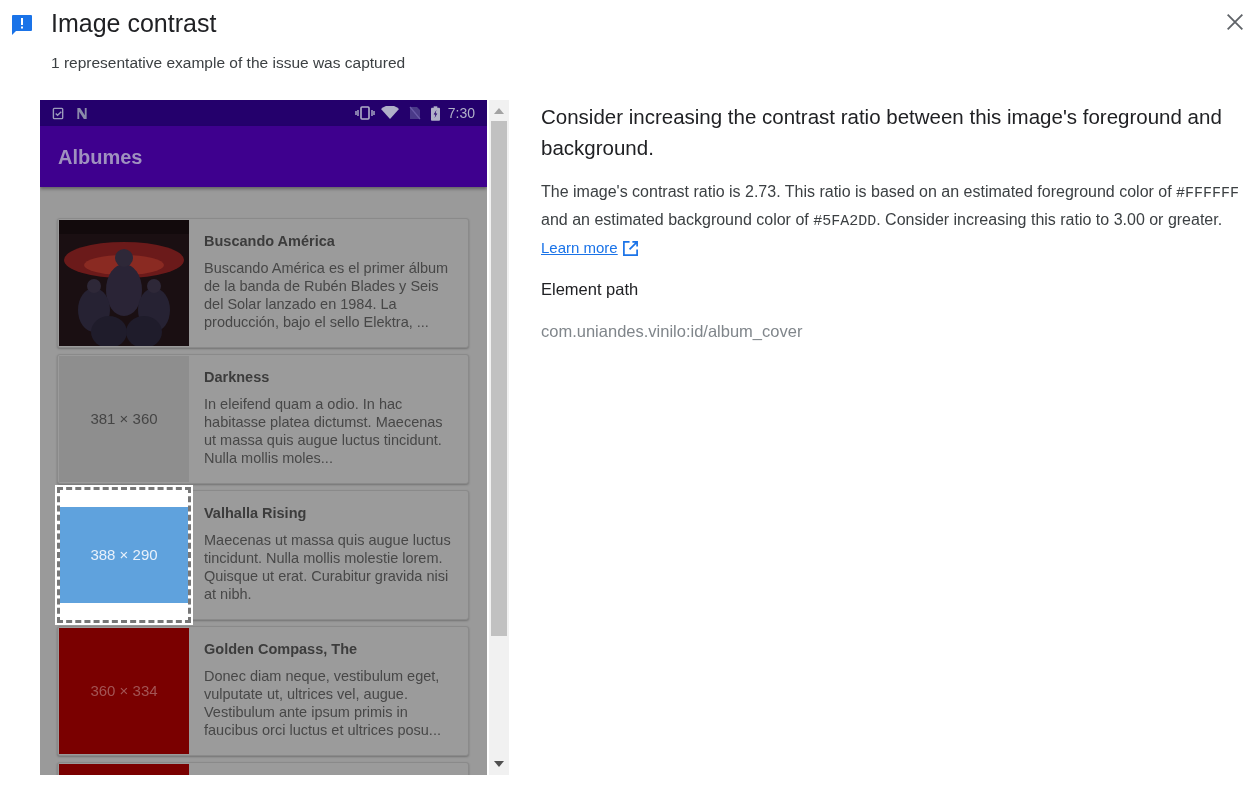 Image resolution: width=1259 pixels, height=798 pixels. What do you see at coordinates (891, 207) in the screenshot?
I see `detail-description: The image's contrast ratio is 2.73. This ratio is based on an estimated foreground color of #FFFFFF and an estimated background color of #5FA2DD. Consider increasing this ratio to 3.00 or greater.` at bounding box center [891, 207].